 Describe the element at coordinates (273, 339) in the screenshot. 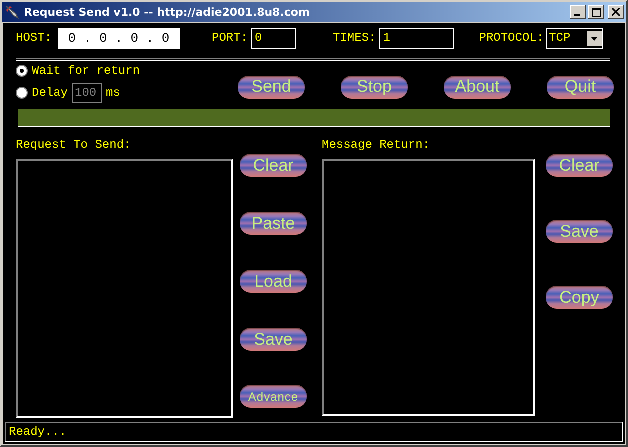

I see `request-button: Save` at that location.